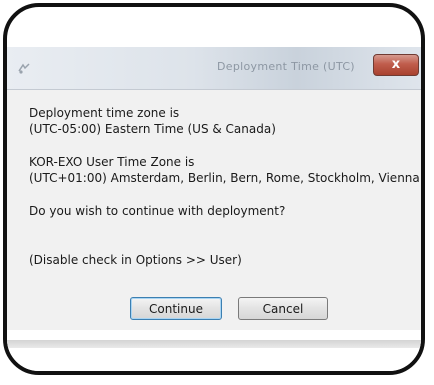 Image resolution: width=434 pixels, height=385 pixels. I want to click on close-icon: x, so click(396, 64).